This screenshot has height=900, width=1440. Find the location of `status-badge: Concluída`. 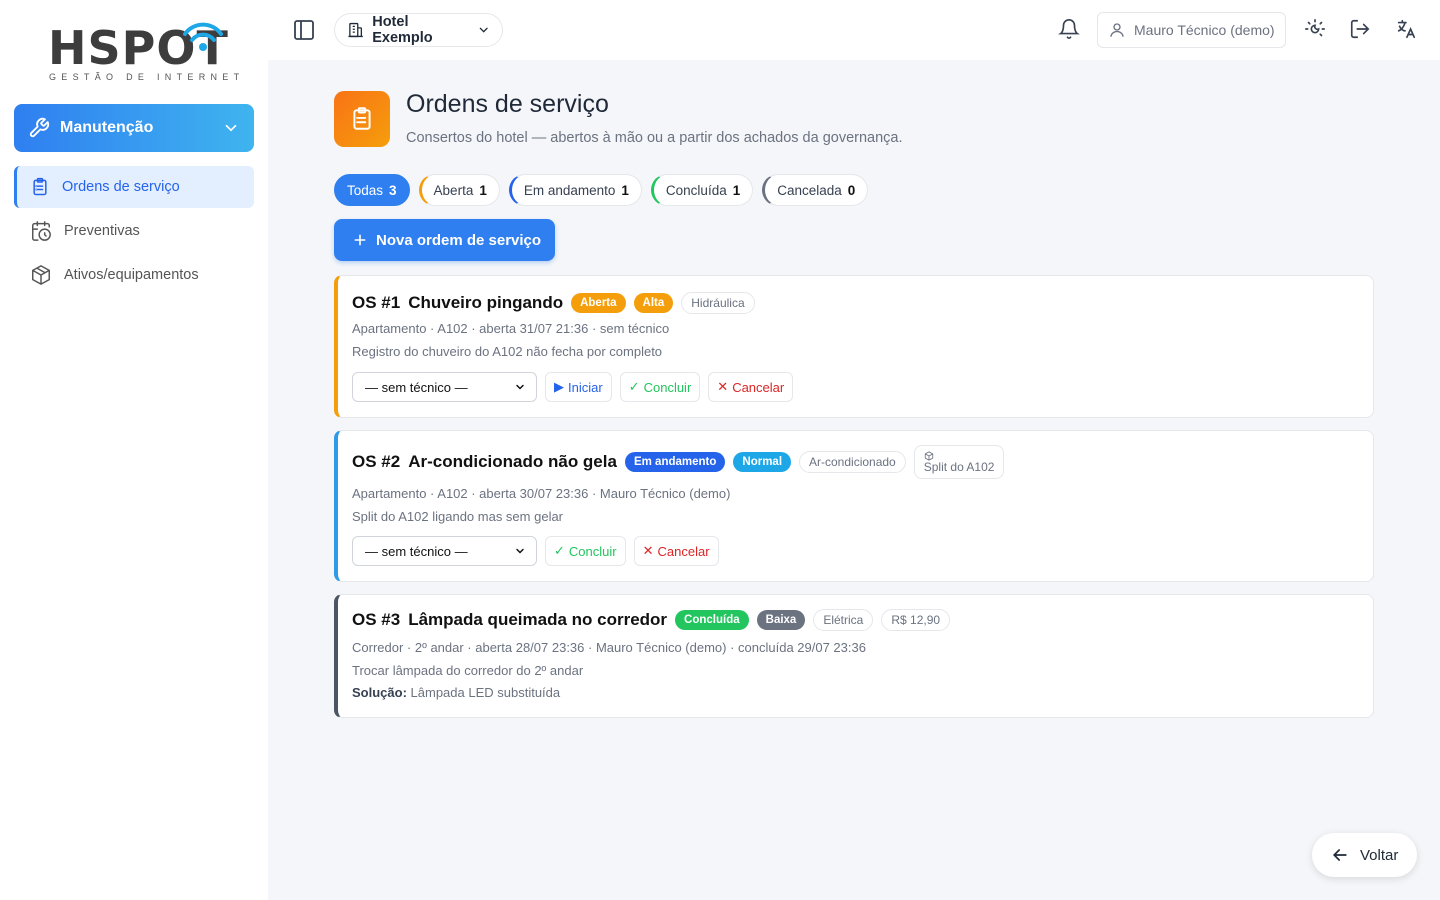

status-badge: Concluída is located at coordinates (712, 620).